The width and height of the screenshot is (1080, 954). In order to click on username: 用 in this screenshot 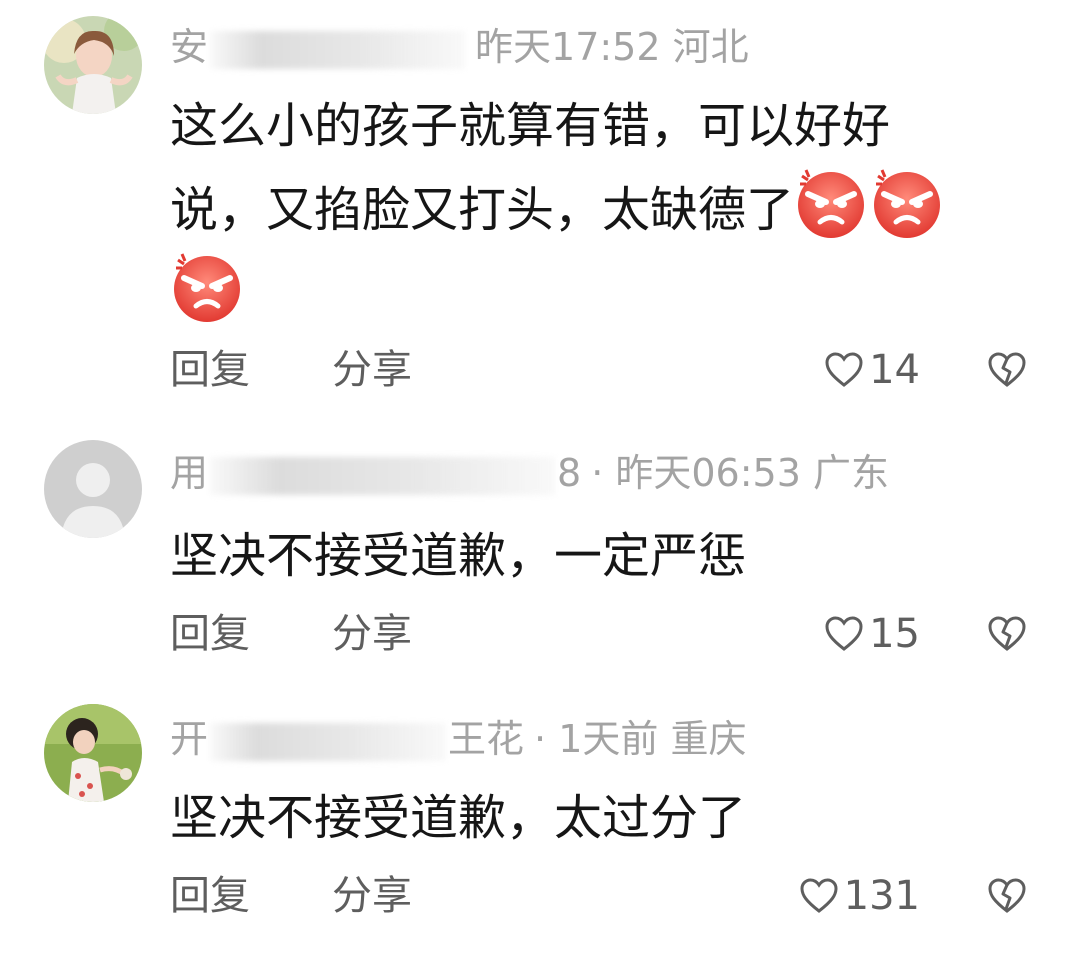, I will do `click(189, 473)`.